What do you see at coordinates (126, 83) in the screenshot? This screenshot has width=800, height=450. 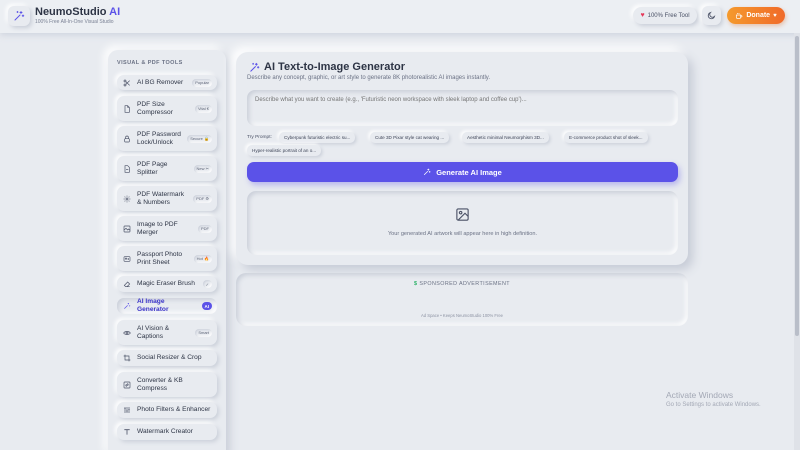 I see `scissors-icon` at bounding box center [126, 83].